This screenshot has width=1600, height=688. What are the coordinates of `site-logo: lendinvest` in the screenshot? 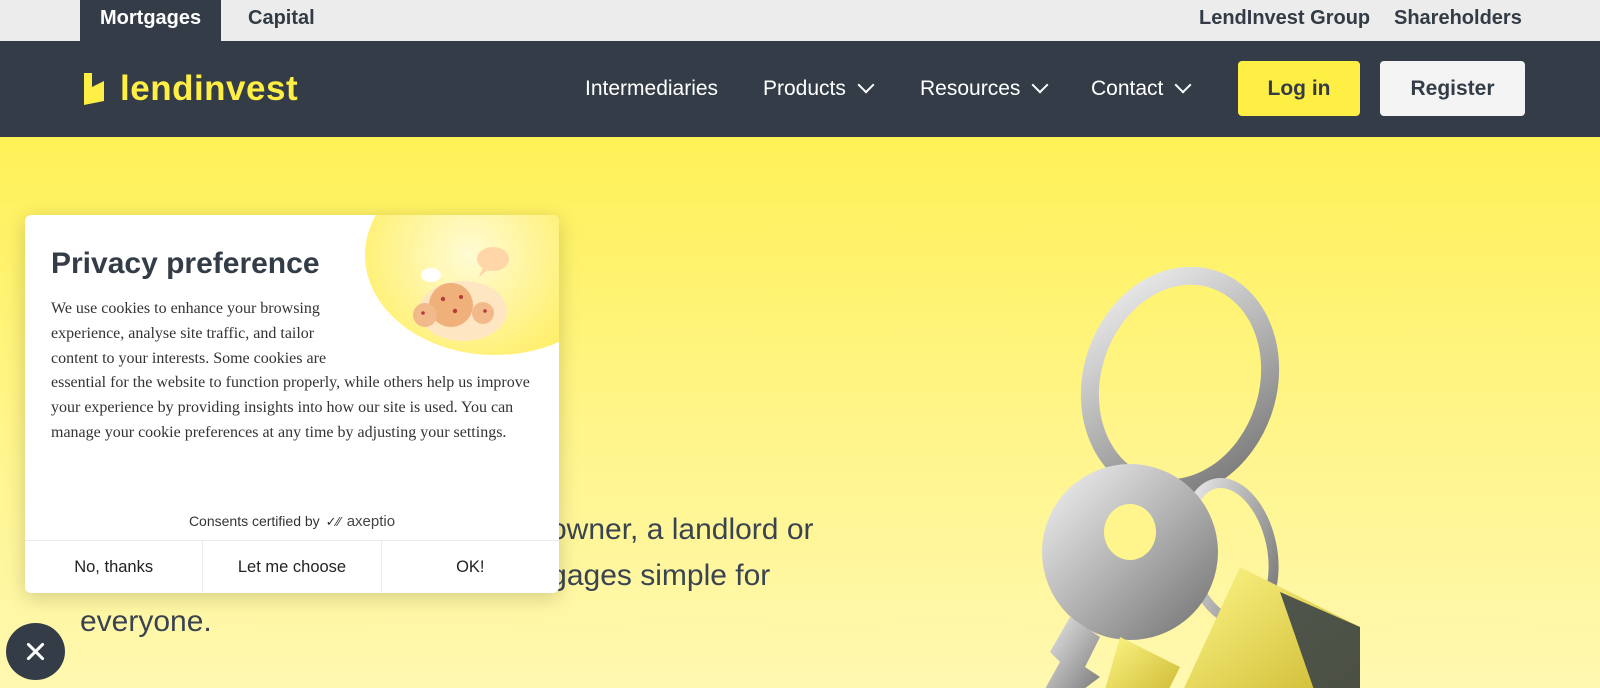 It's located at (189, 89).